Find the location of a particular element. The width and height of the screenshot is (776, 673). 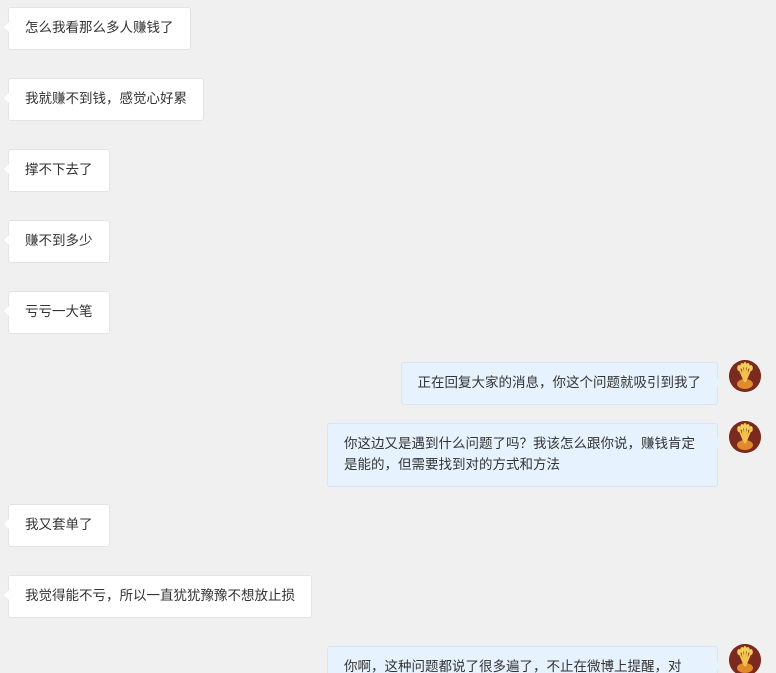

incoming-message: 我就赚不到钱，感觉心好累 is located at coordinates (104, 99).